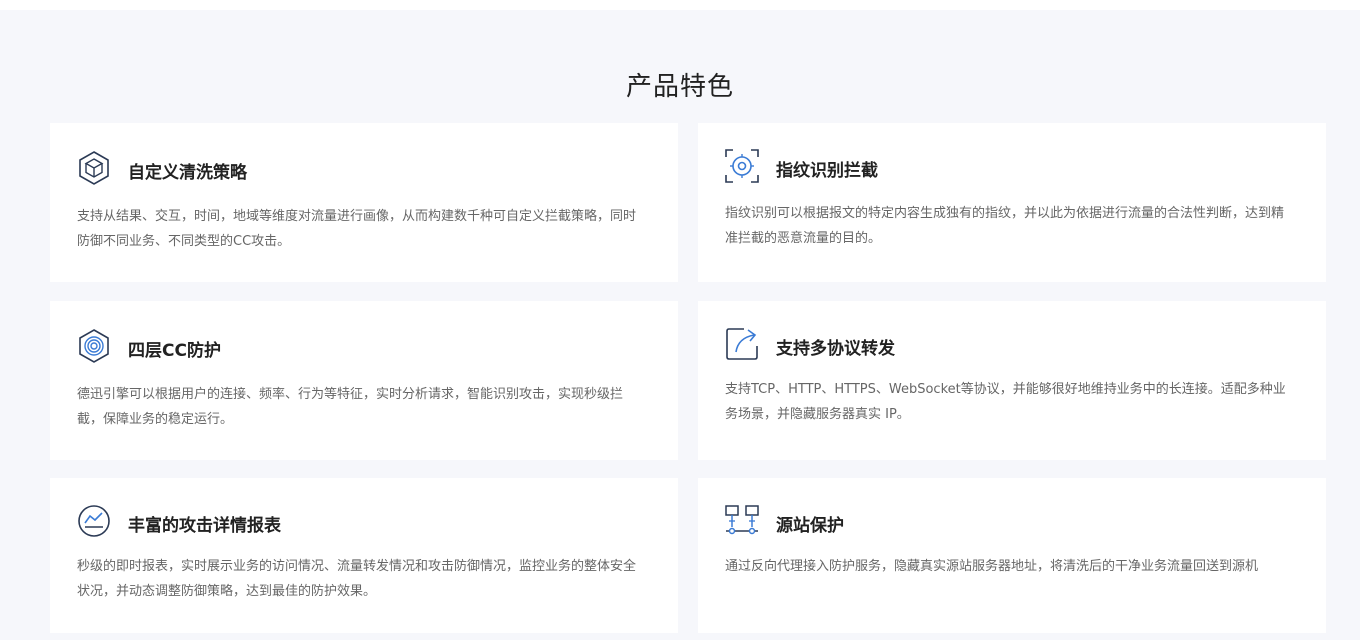  I want to click on feature-title: 自定义清洗策略, so click(187, 173).